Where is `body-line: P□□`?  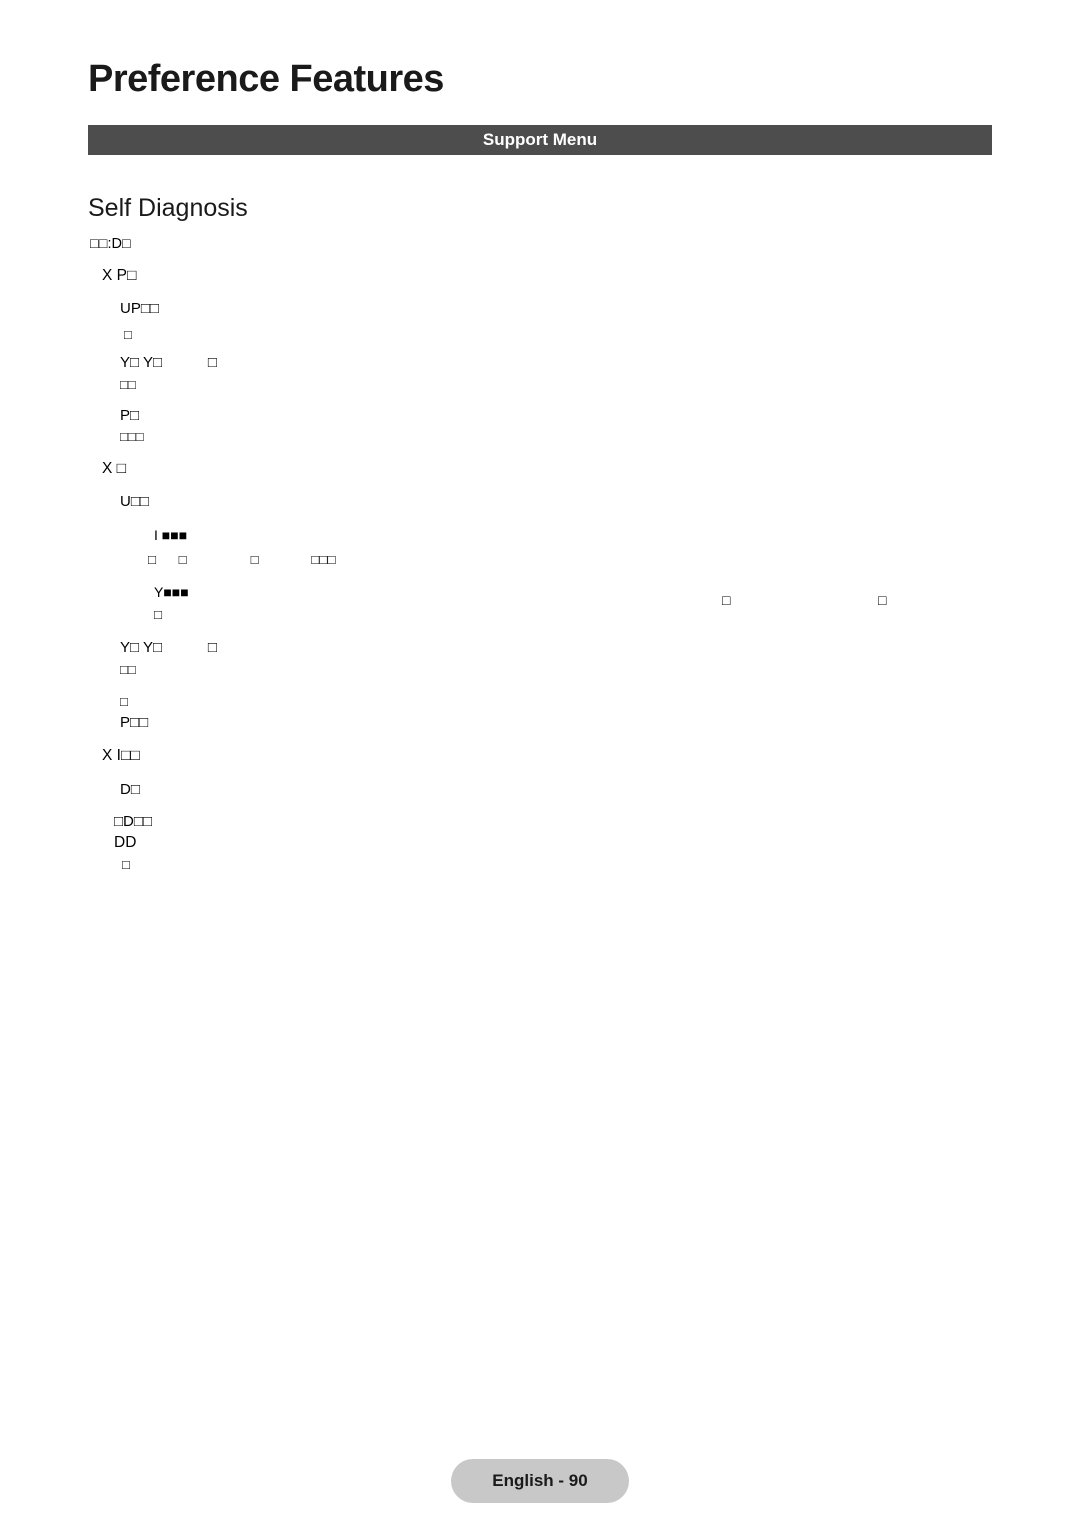 body-line: P□□ is located at coordinates (540, 730).